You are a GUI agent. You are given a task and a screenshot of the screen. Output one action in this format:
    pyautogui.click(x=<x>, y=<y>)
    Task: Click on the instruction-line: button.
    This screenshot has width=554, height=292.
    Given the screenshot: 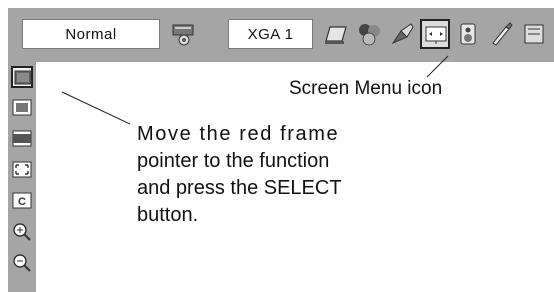 What is the action you would take?
    pyautogui.click(x=168, y=215)
    